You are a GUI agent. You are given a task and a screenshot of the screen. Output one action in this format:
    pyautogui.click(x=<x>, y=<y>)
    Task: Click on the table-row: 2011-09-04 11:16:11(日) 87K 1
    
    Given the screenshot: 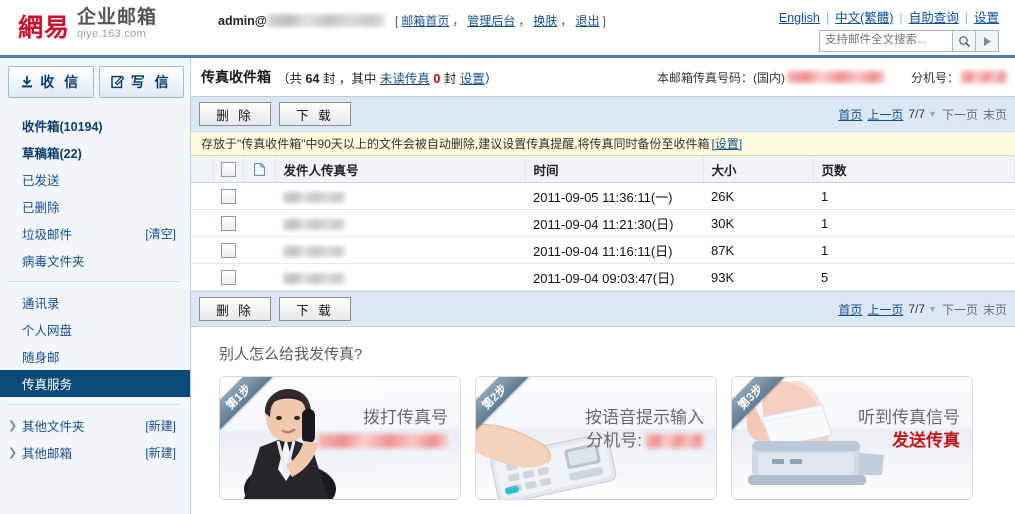 What is the action you would take?
    pyautogui.click(x=603, y=250)
    